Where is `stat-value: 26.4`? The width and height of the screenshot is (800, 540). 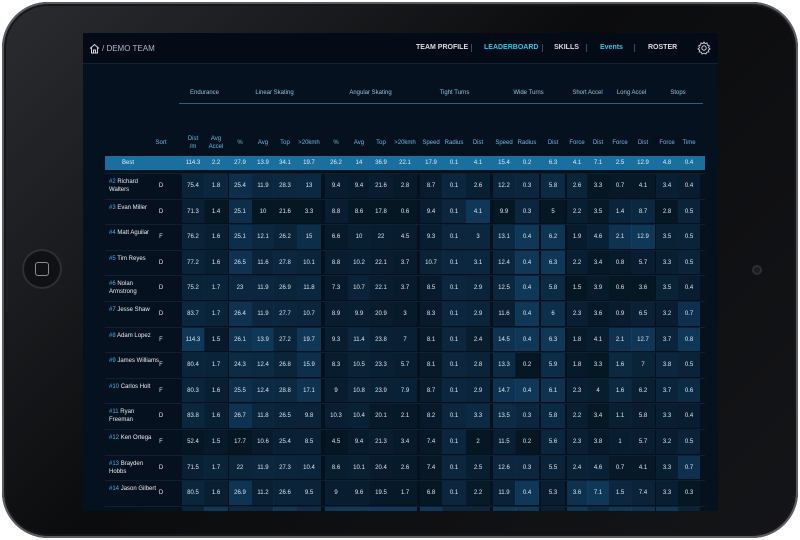
stat-value: 26.4 is located at coordinates (240, 314).